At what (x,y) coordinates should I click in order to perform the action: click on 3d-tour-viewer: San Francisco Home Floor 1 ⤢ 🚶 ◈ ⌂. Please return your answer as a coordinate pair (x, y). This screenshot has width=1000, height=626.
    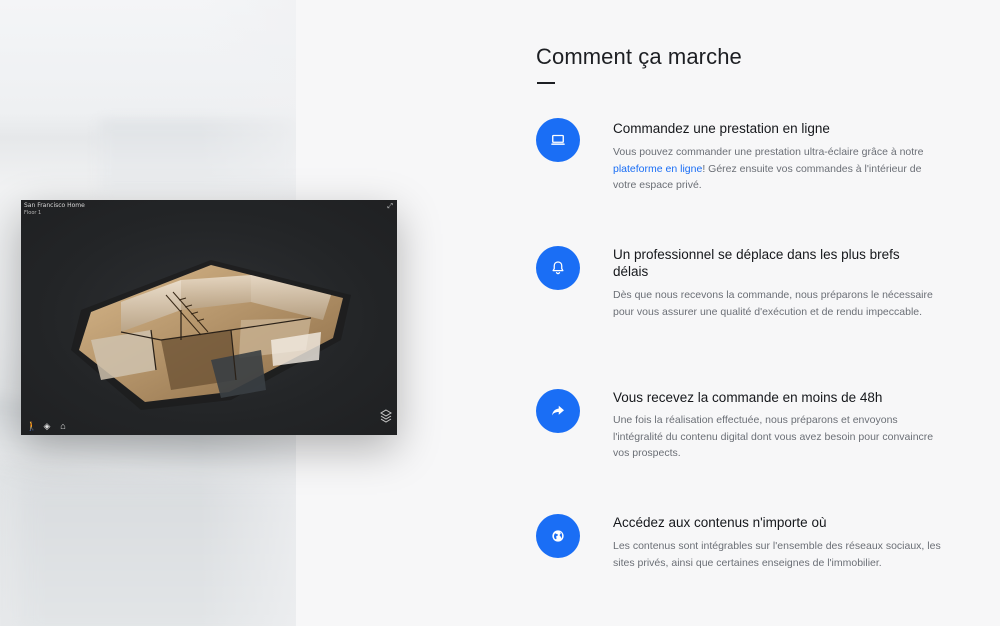
    Looking at the image, I should click on (209, 317).